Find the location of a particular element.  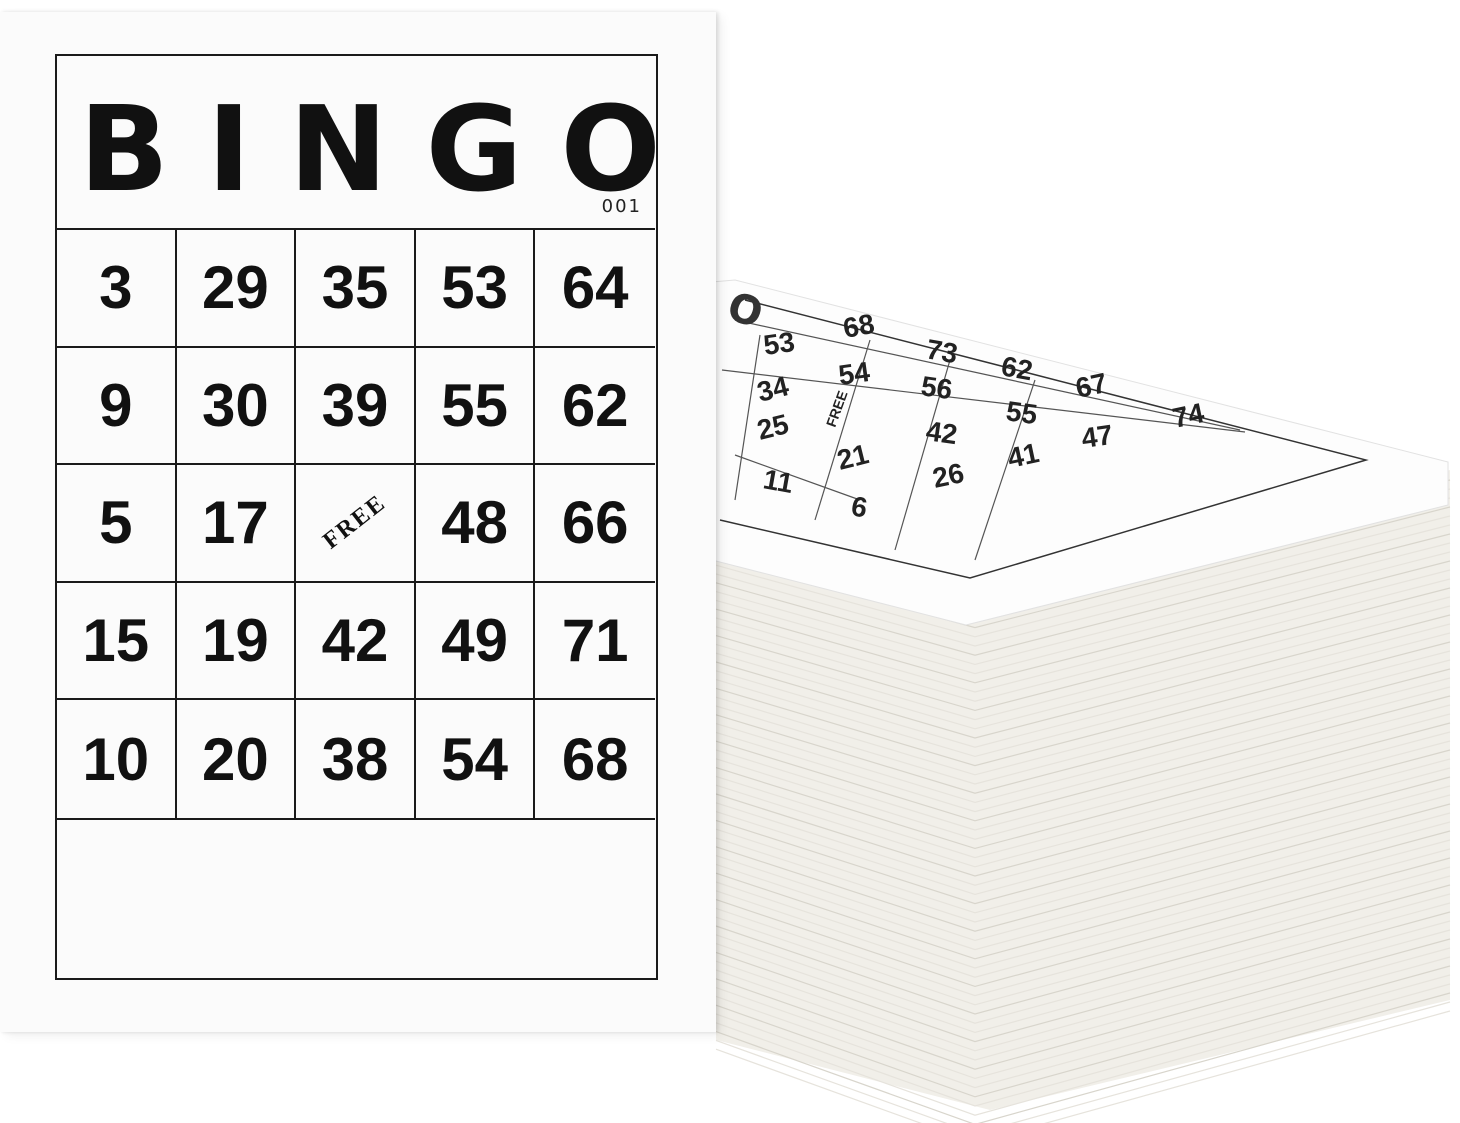

grid-cell: 71 is located at coordinates (595, 642).